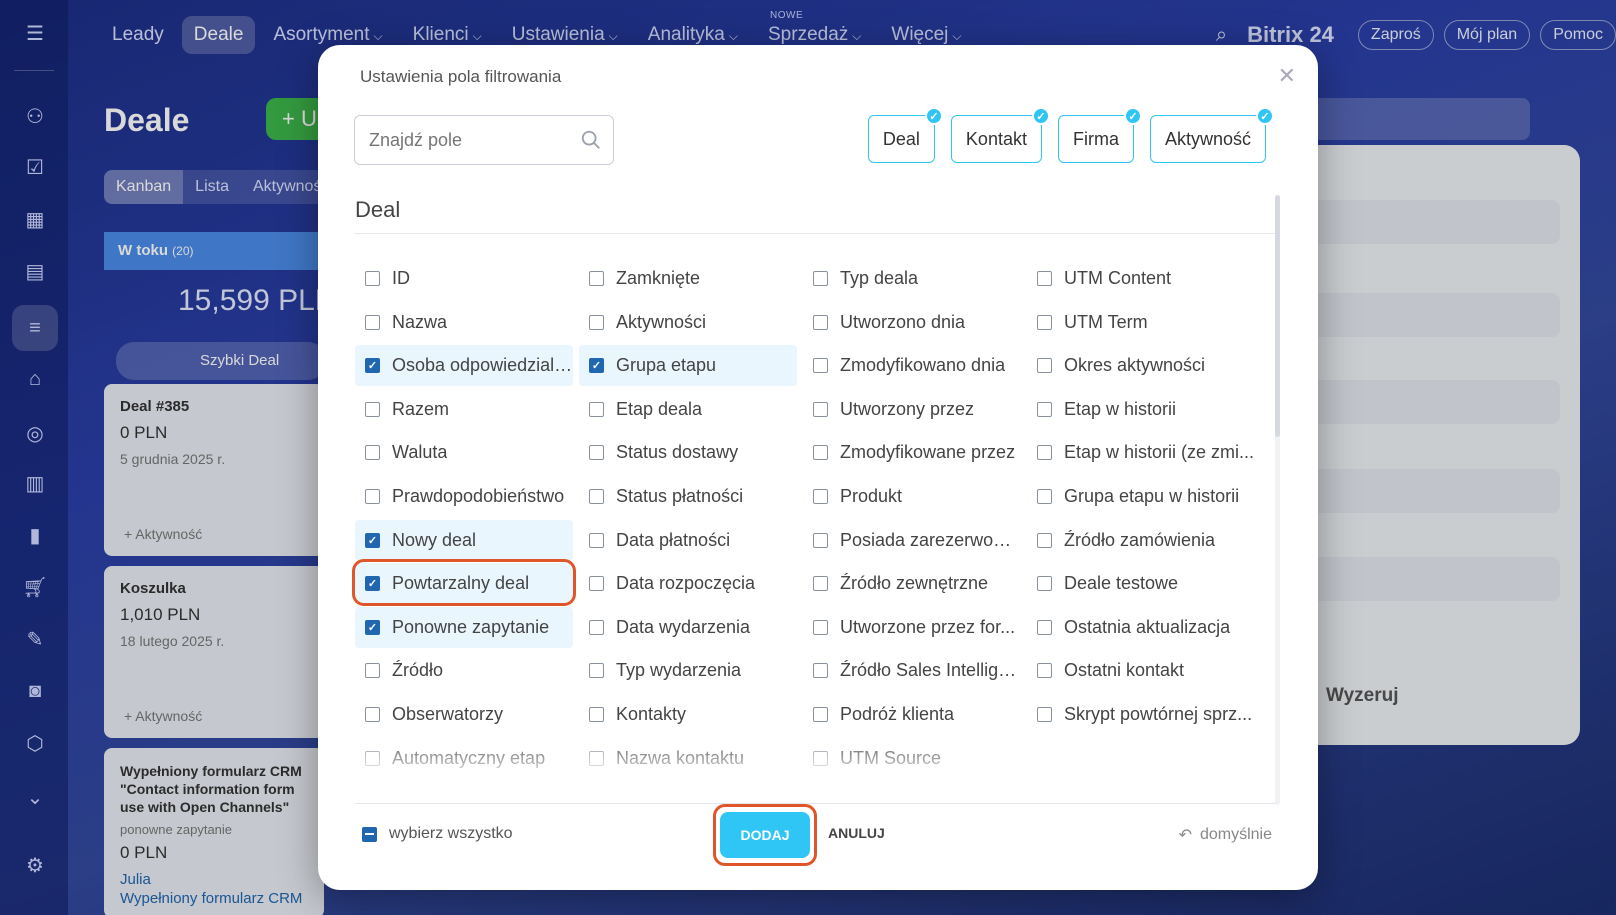 The image size is (1616, 915). I want to click on filter-field-option: Zamknięte, so click(688, 278).